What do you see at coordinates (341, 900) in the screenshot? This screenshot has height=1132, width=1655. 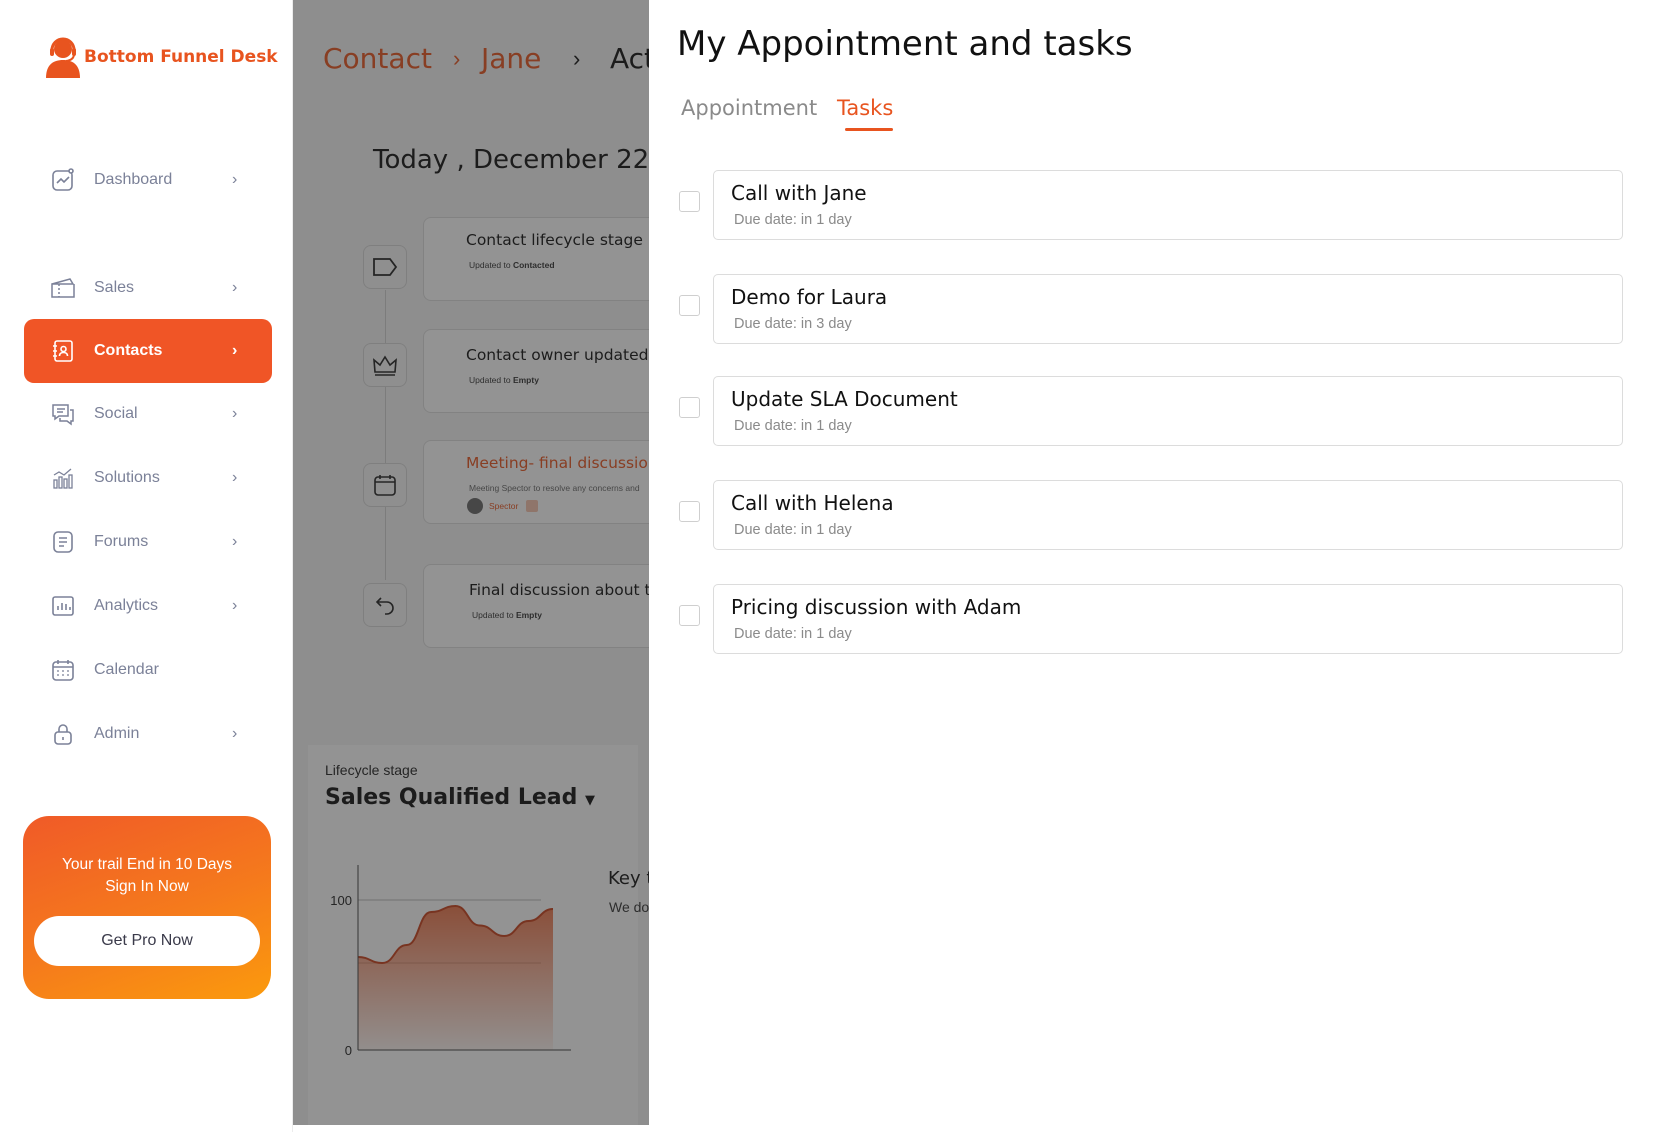 I see `y-tick-label: 100` at bounding box center [341, 900].